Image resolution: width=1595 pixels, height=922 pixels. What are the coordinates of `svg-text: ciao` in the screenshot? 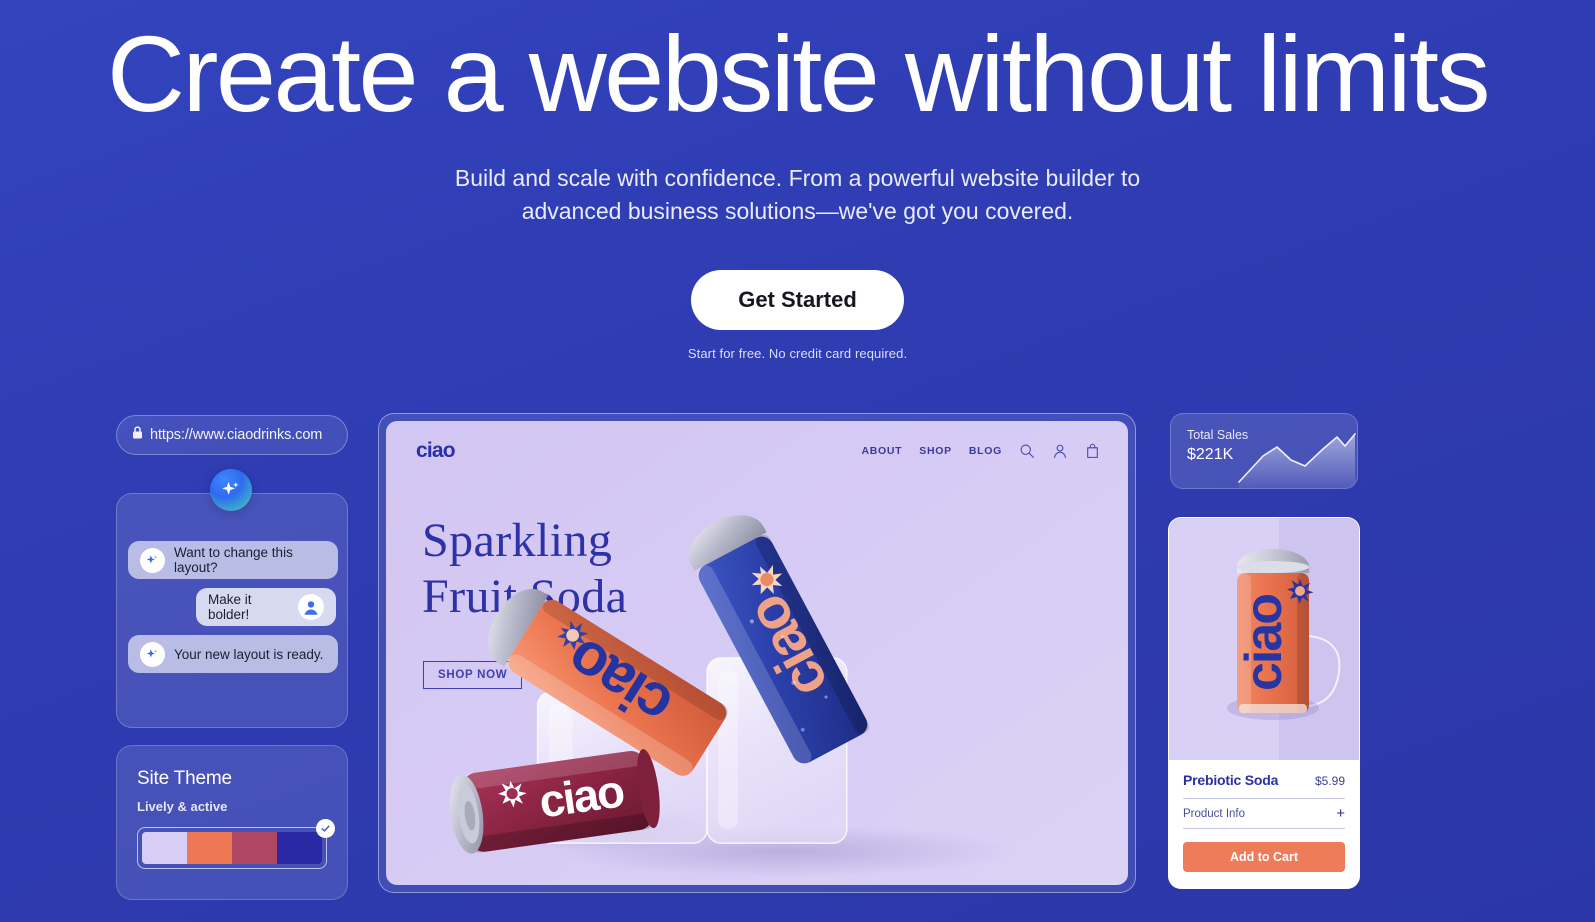 It's located at (1264, 643).